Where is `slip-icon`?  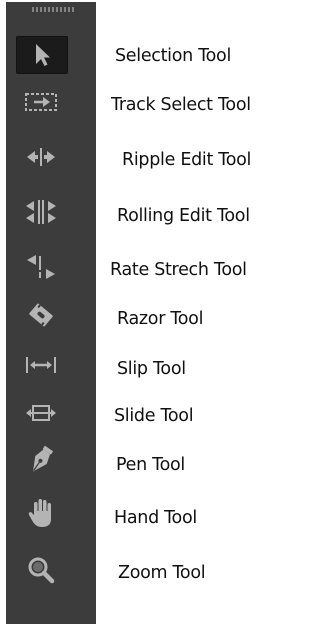 slip-icon is located at coordinates (41, 365).